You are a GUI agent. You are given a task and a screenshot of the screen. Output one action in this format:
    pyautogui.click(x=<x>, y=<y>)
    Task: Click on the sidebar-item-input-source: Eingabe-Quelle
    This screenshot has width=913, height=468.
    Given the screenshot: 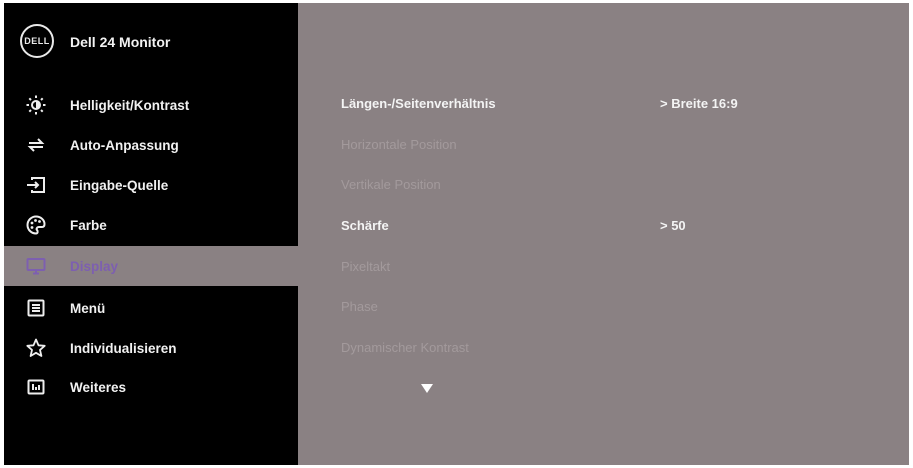 What is the action you would take?
    pyautogui.click(x=151, y=185)
    